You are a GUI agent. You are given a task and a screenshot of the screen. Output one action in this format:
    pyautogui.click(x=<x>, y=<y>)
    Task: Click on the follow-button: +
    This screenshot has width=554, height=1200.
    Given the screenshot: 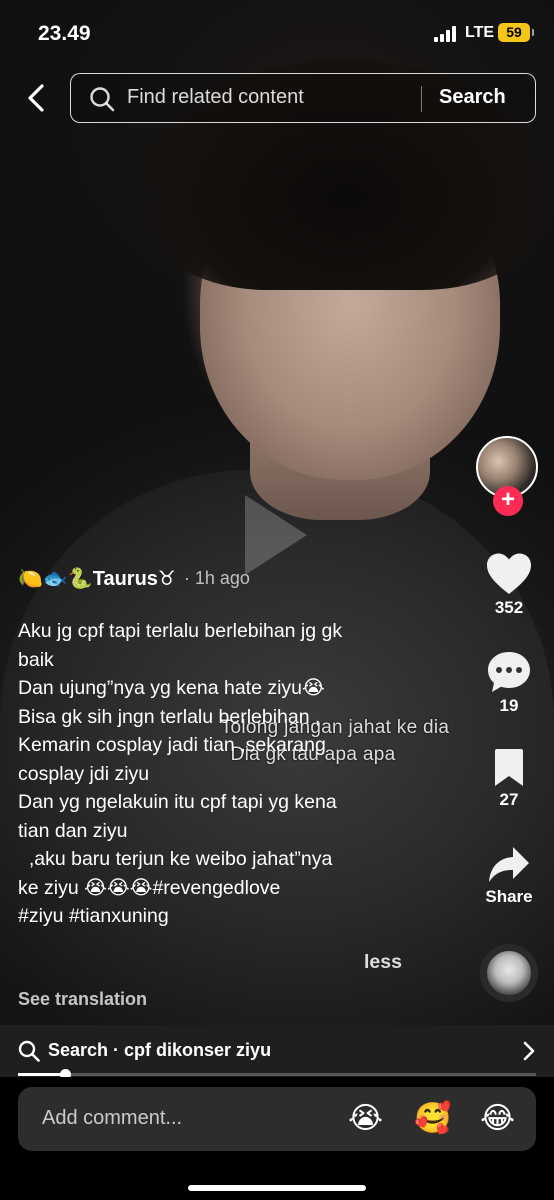 What is the action you would take?
    pyautogui.click(x=508, y=501)
    